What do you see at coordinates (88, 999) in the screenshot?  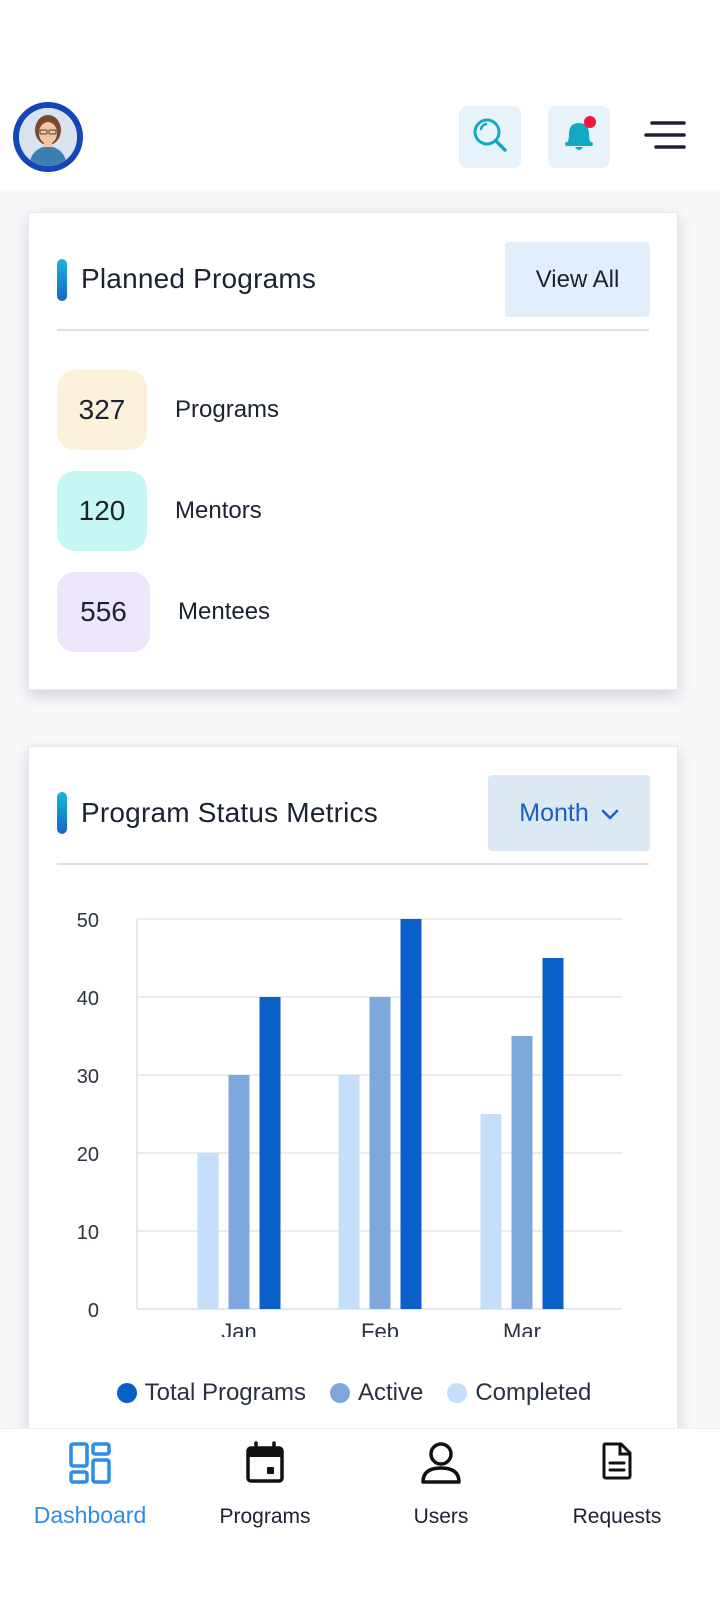 I see `y-tick-label: 40` at bounding box center [88, 999].